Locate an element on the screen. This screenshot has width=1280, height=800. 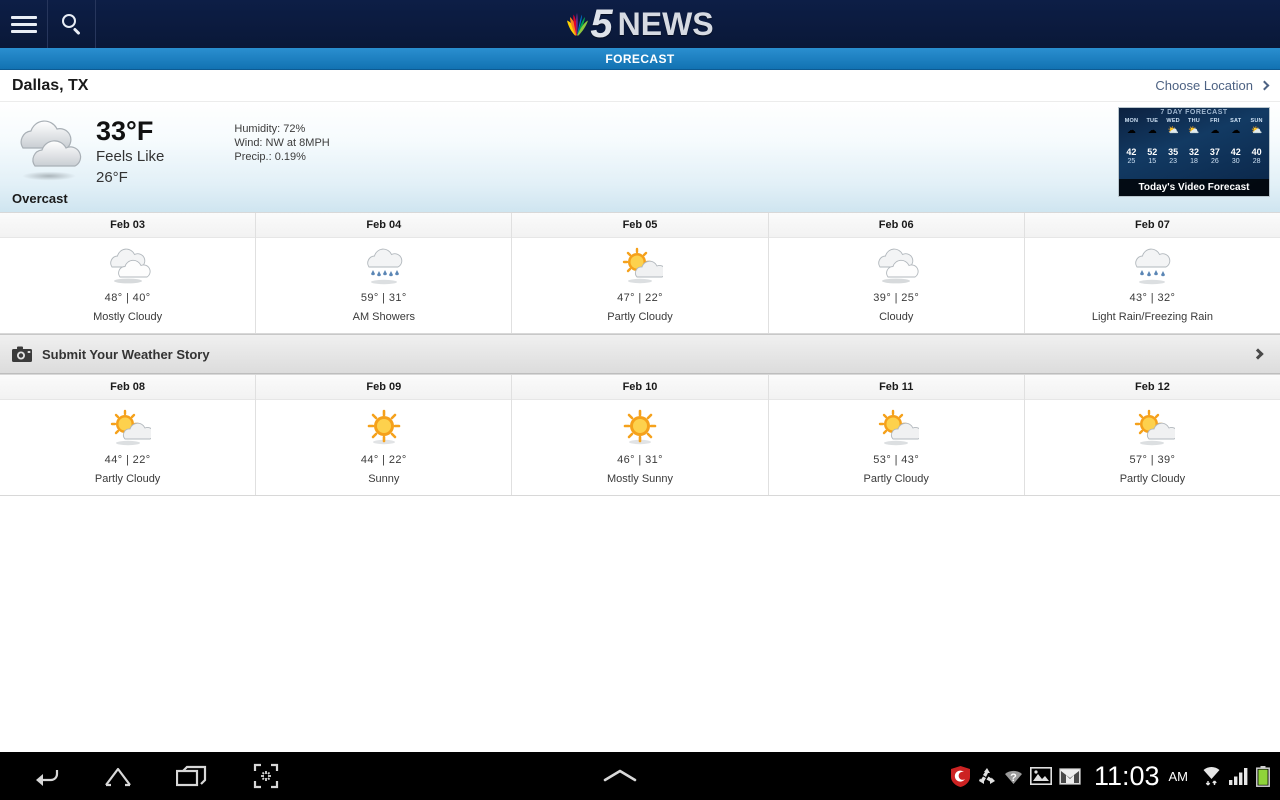
recents-icon is located at coordinates (191, 776).